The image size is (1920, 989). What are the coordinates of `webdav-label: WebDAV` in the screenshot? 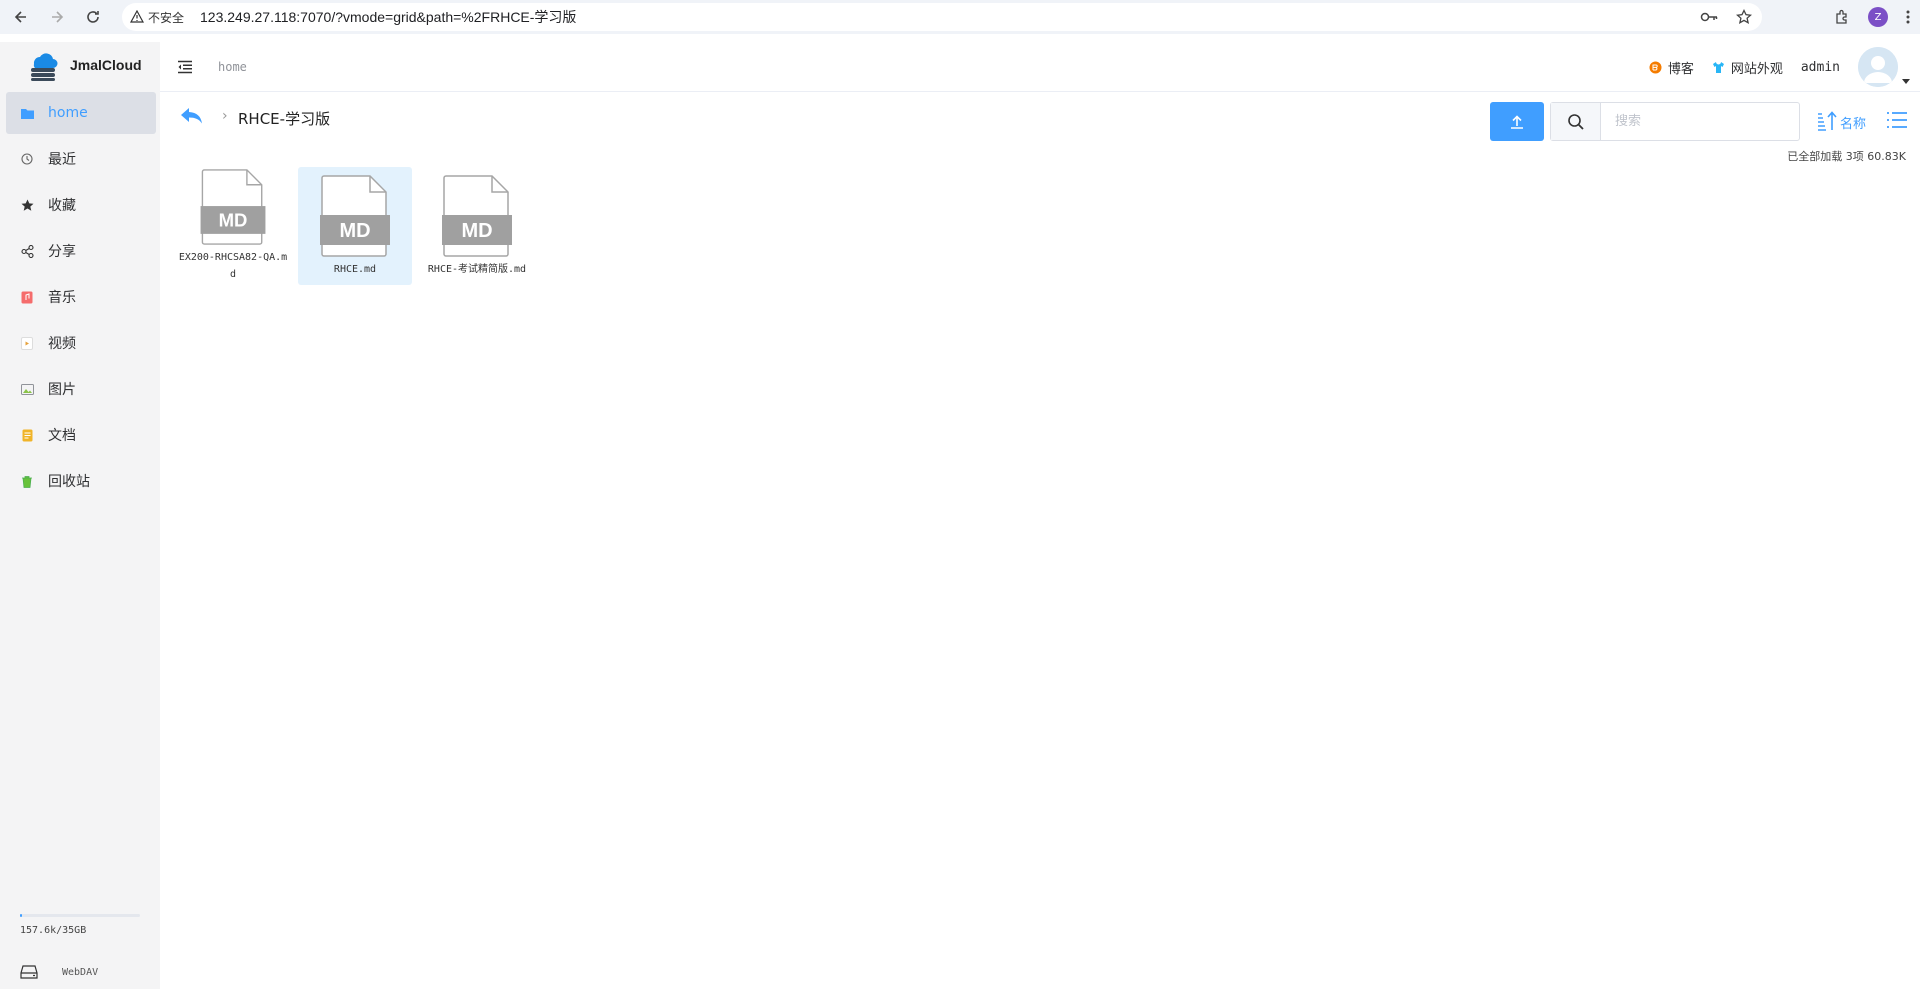 It's located at (80, 972).